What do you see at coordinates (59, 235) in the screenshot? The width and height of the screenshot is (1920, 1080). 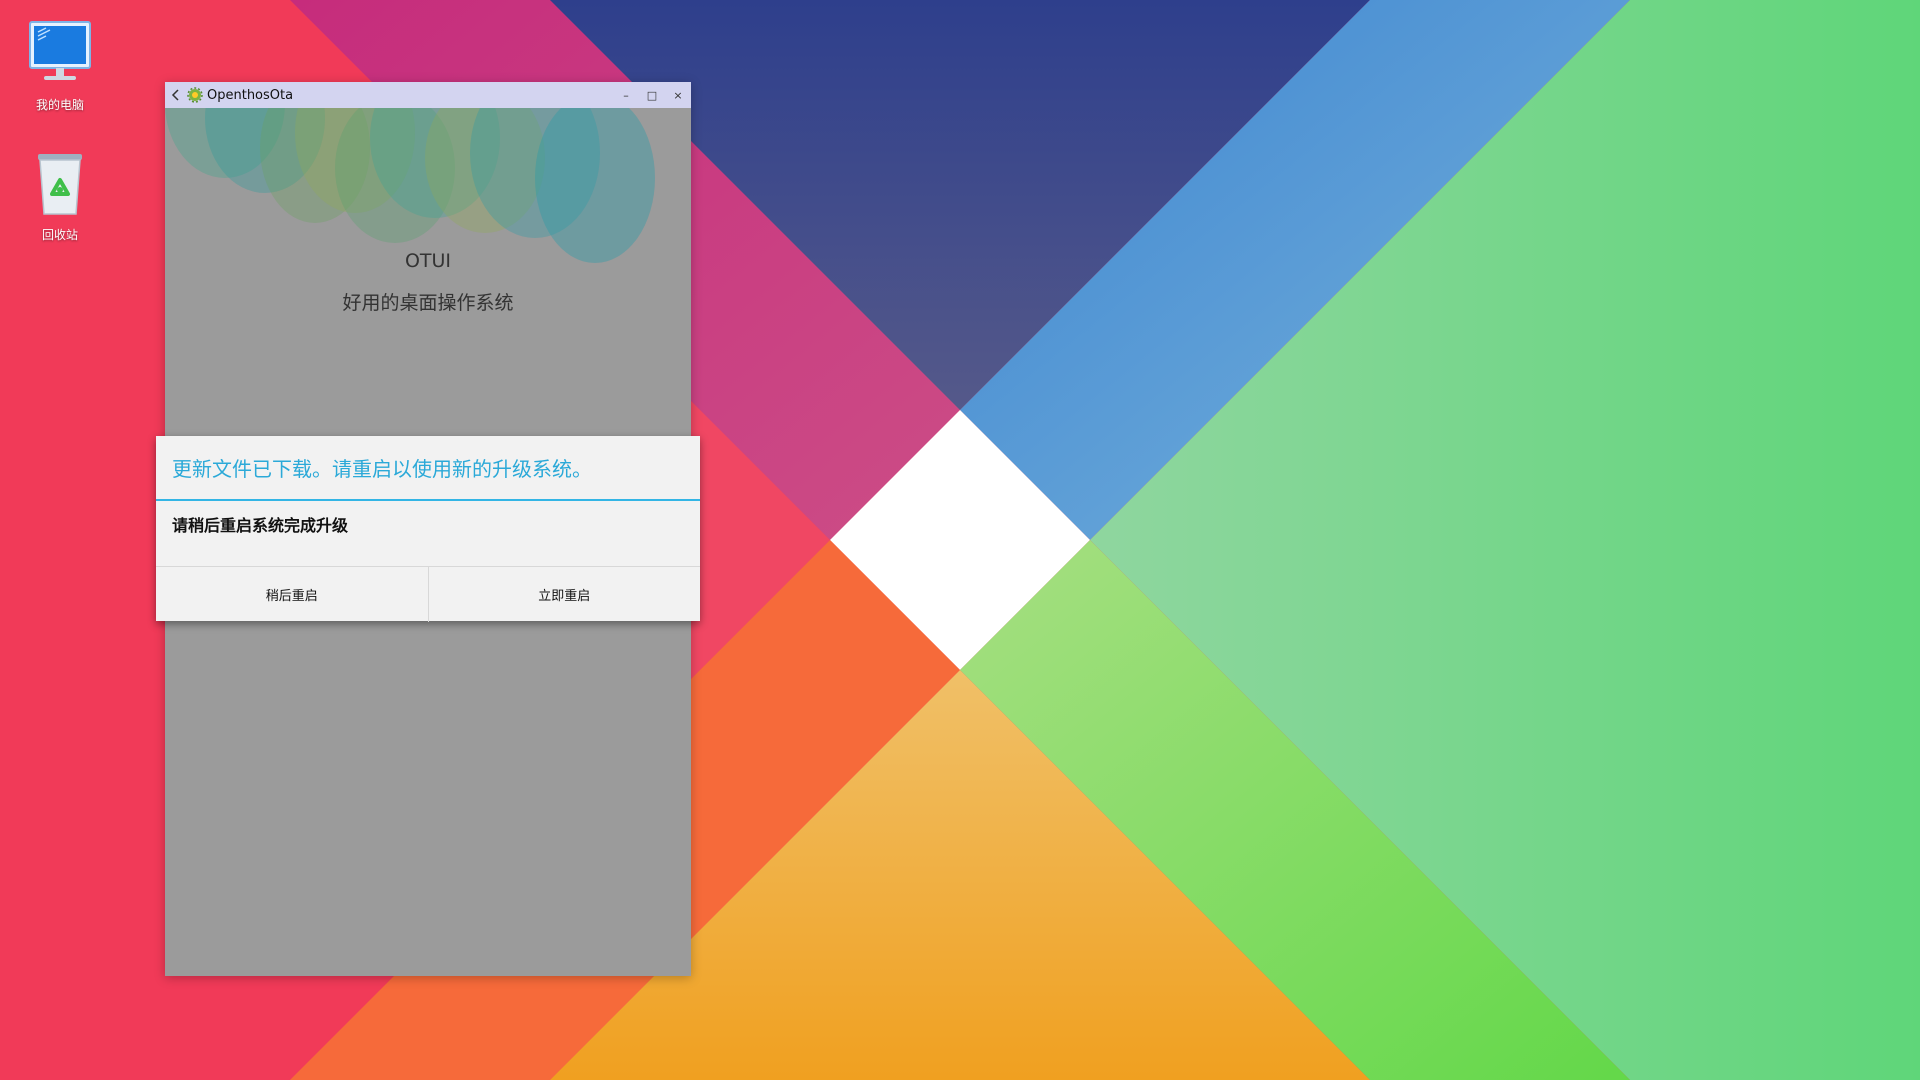 I see `desktop-icon-label: 回收站` at bounding box center [59, 235].